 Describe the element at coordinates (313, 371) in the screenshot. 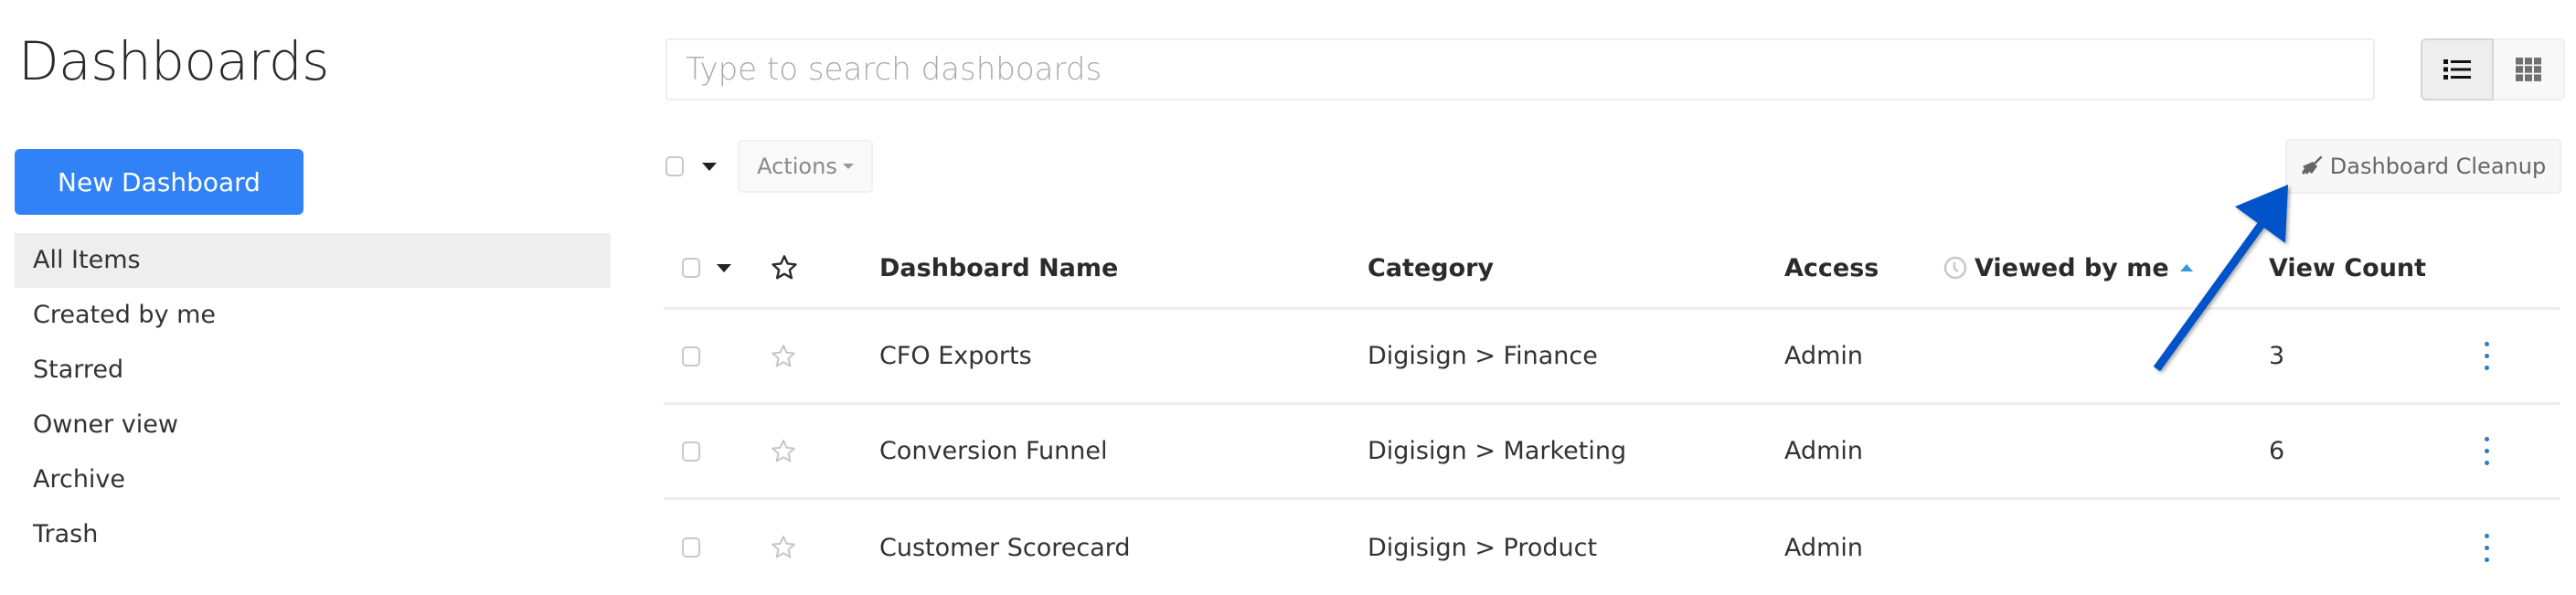

I see `sidebar-item-starred: Starred` at that location.